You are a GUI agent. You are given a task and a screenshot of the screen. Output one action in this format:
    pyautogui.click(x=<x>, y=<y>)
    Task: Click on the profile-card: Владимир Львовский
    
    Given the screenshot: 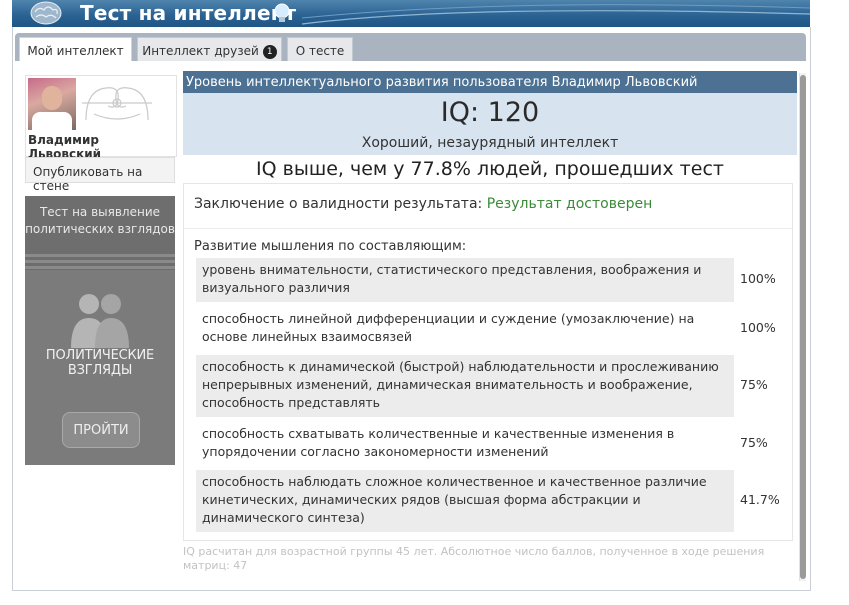 What is the action you would take?
    pyautogui.click(x=101, y=118)
    